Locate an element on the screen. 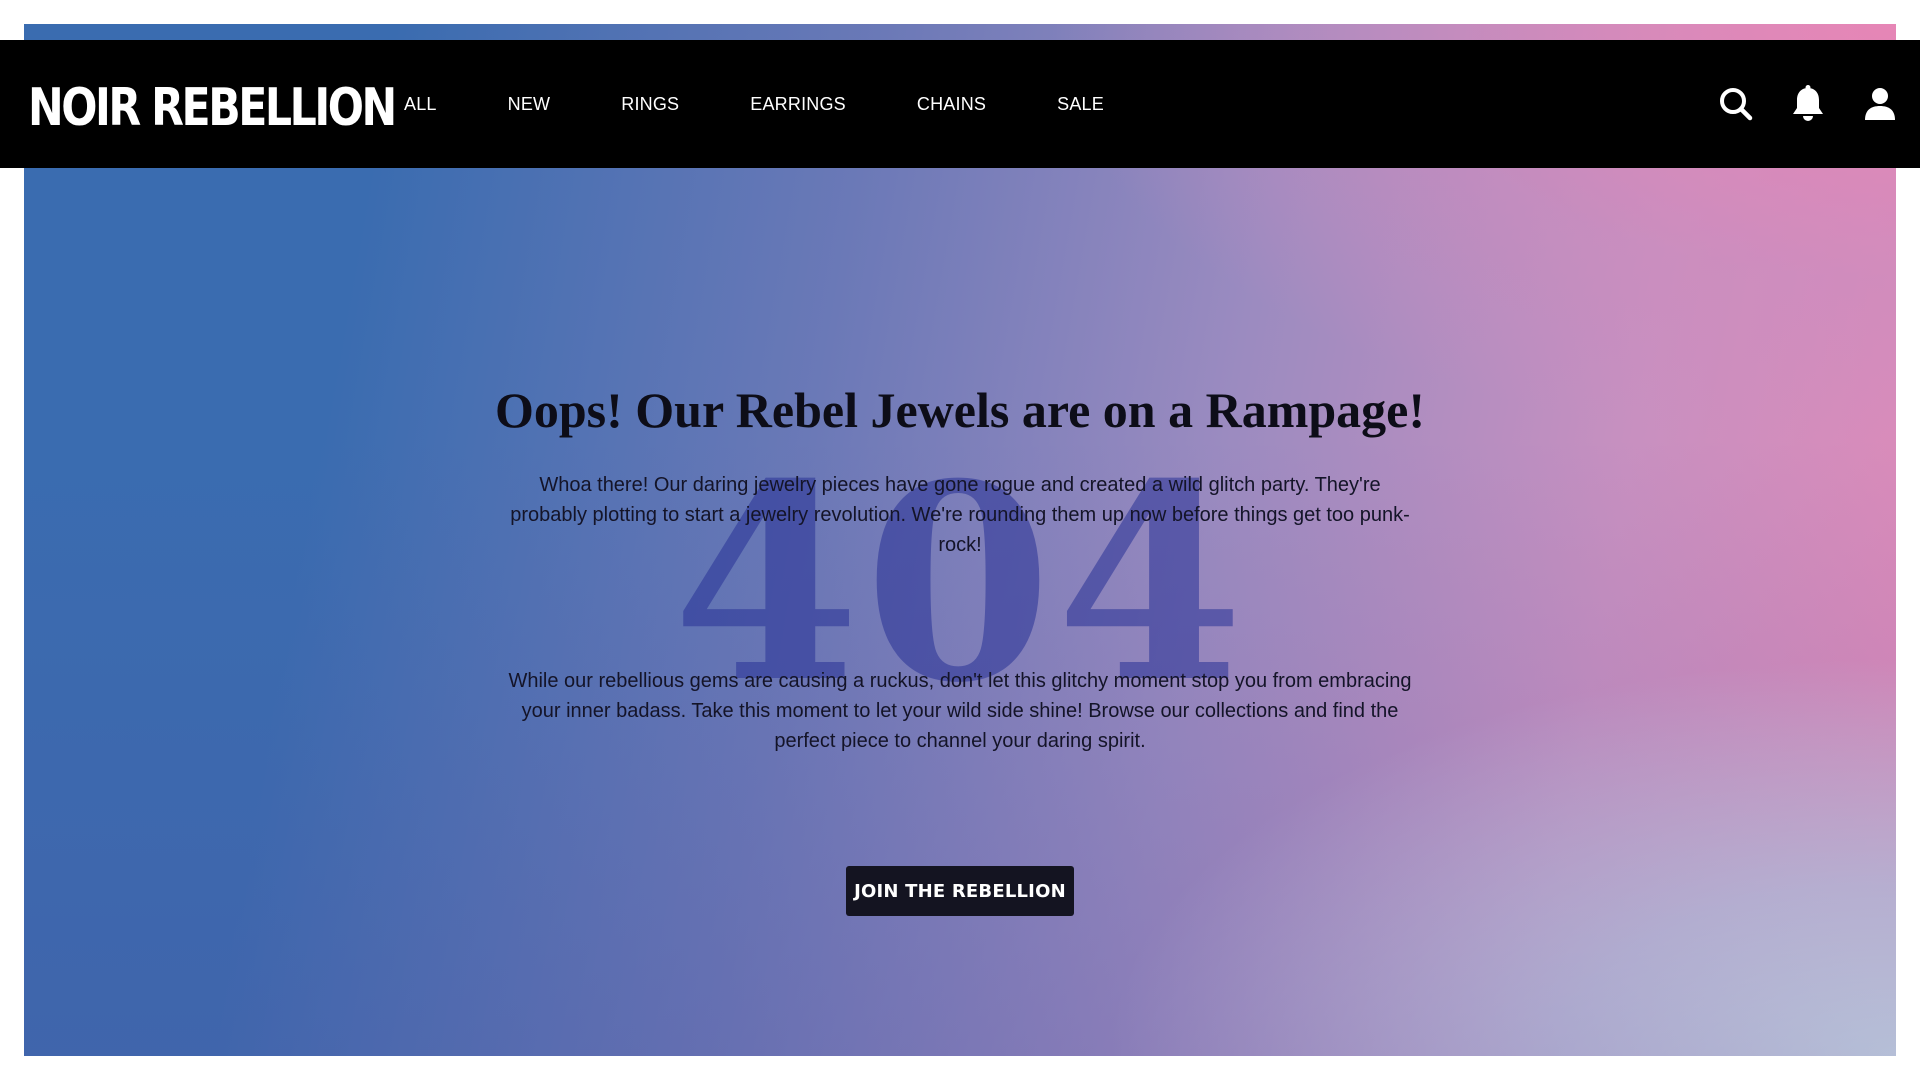 This screenshot has height=1080, width=1920. main-nav: ALL NEW RINGS EARRINGS CHAINS SALE is located at coordinates (754, 104).